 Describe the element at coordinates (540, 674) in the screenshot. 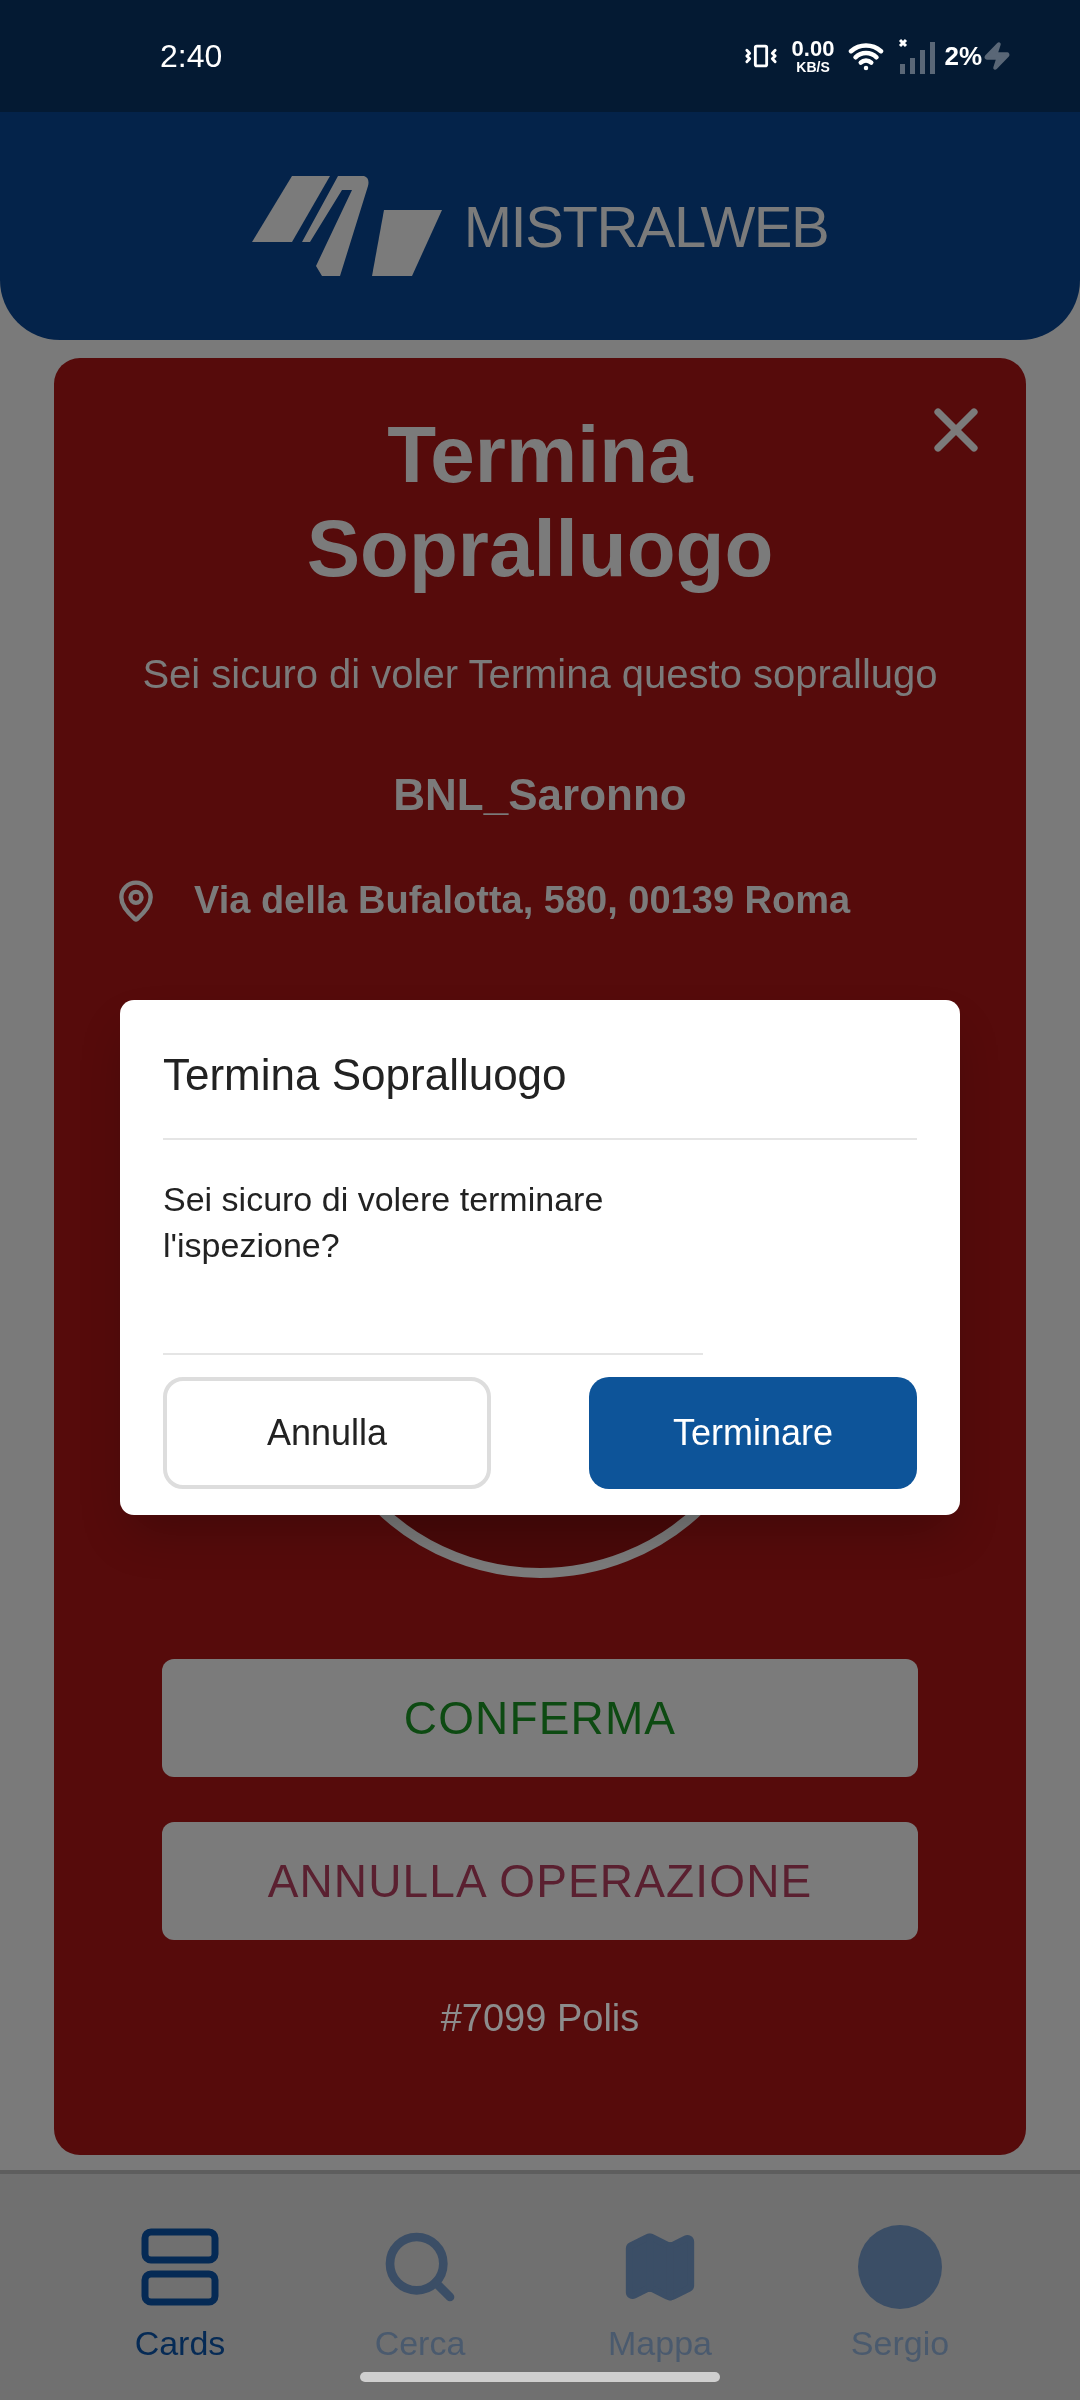

I see `card-subtitle: Sei sicuro di voler Termina questo soprallugo` at that location.